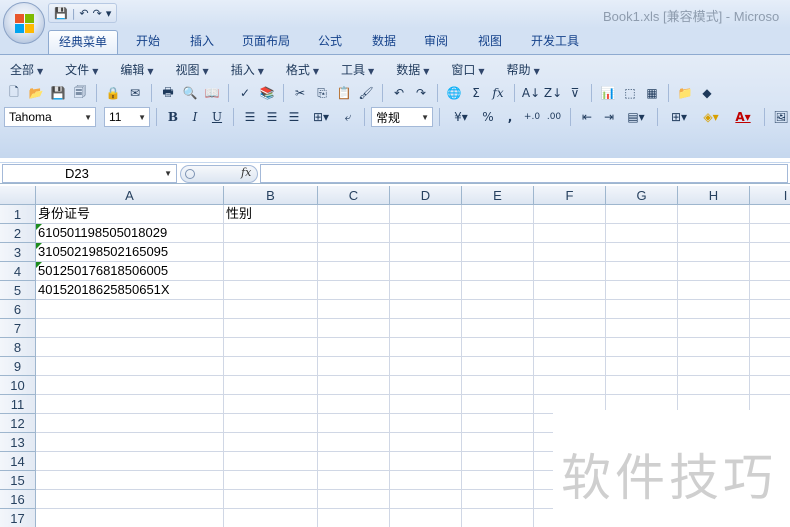 This screenshot has height=527, width=790. I want to click on new-icon: 🗋, so click(14, 93).